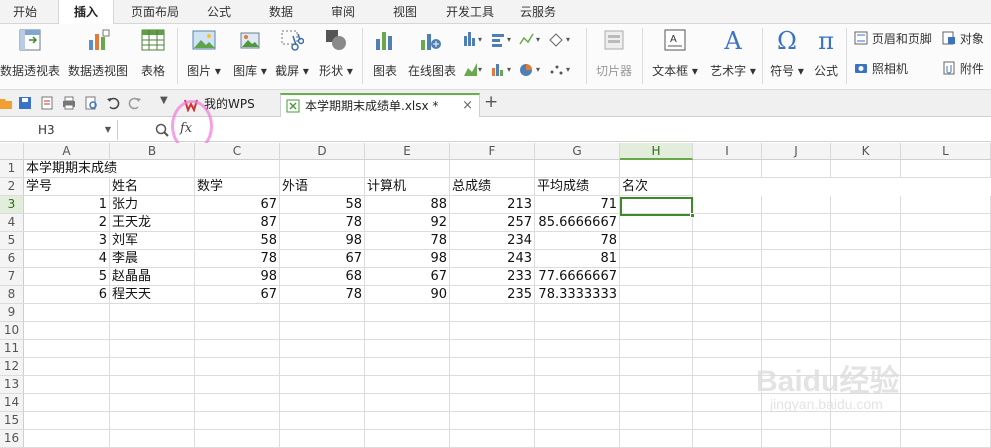 Image resolution: width=991 pixels, height=448 pixels. What do you see at coordinates (470, 12) in the screenshot?
I see `tab-developer: 开发工具` at bounding box center [470, 12].